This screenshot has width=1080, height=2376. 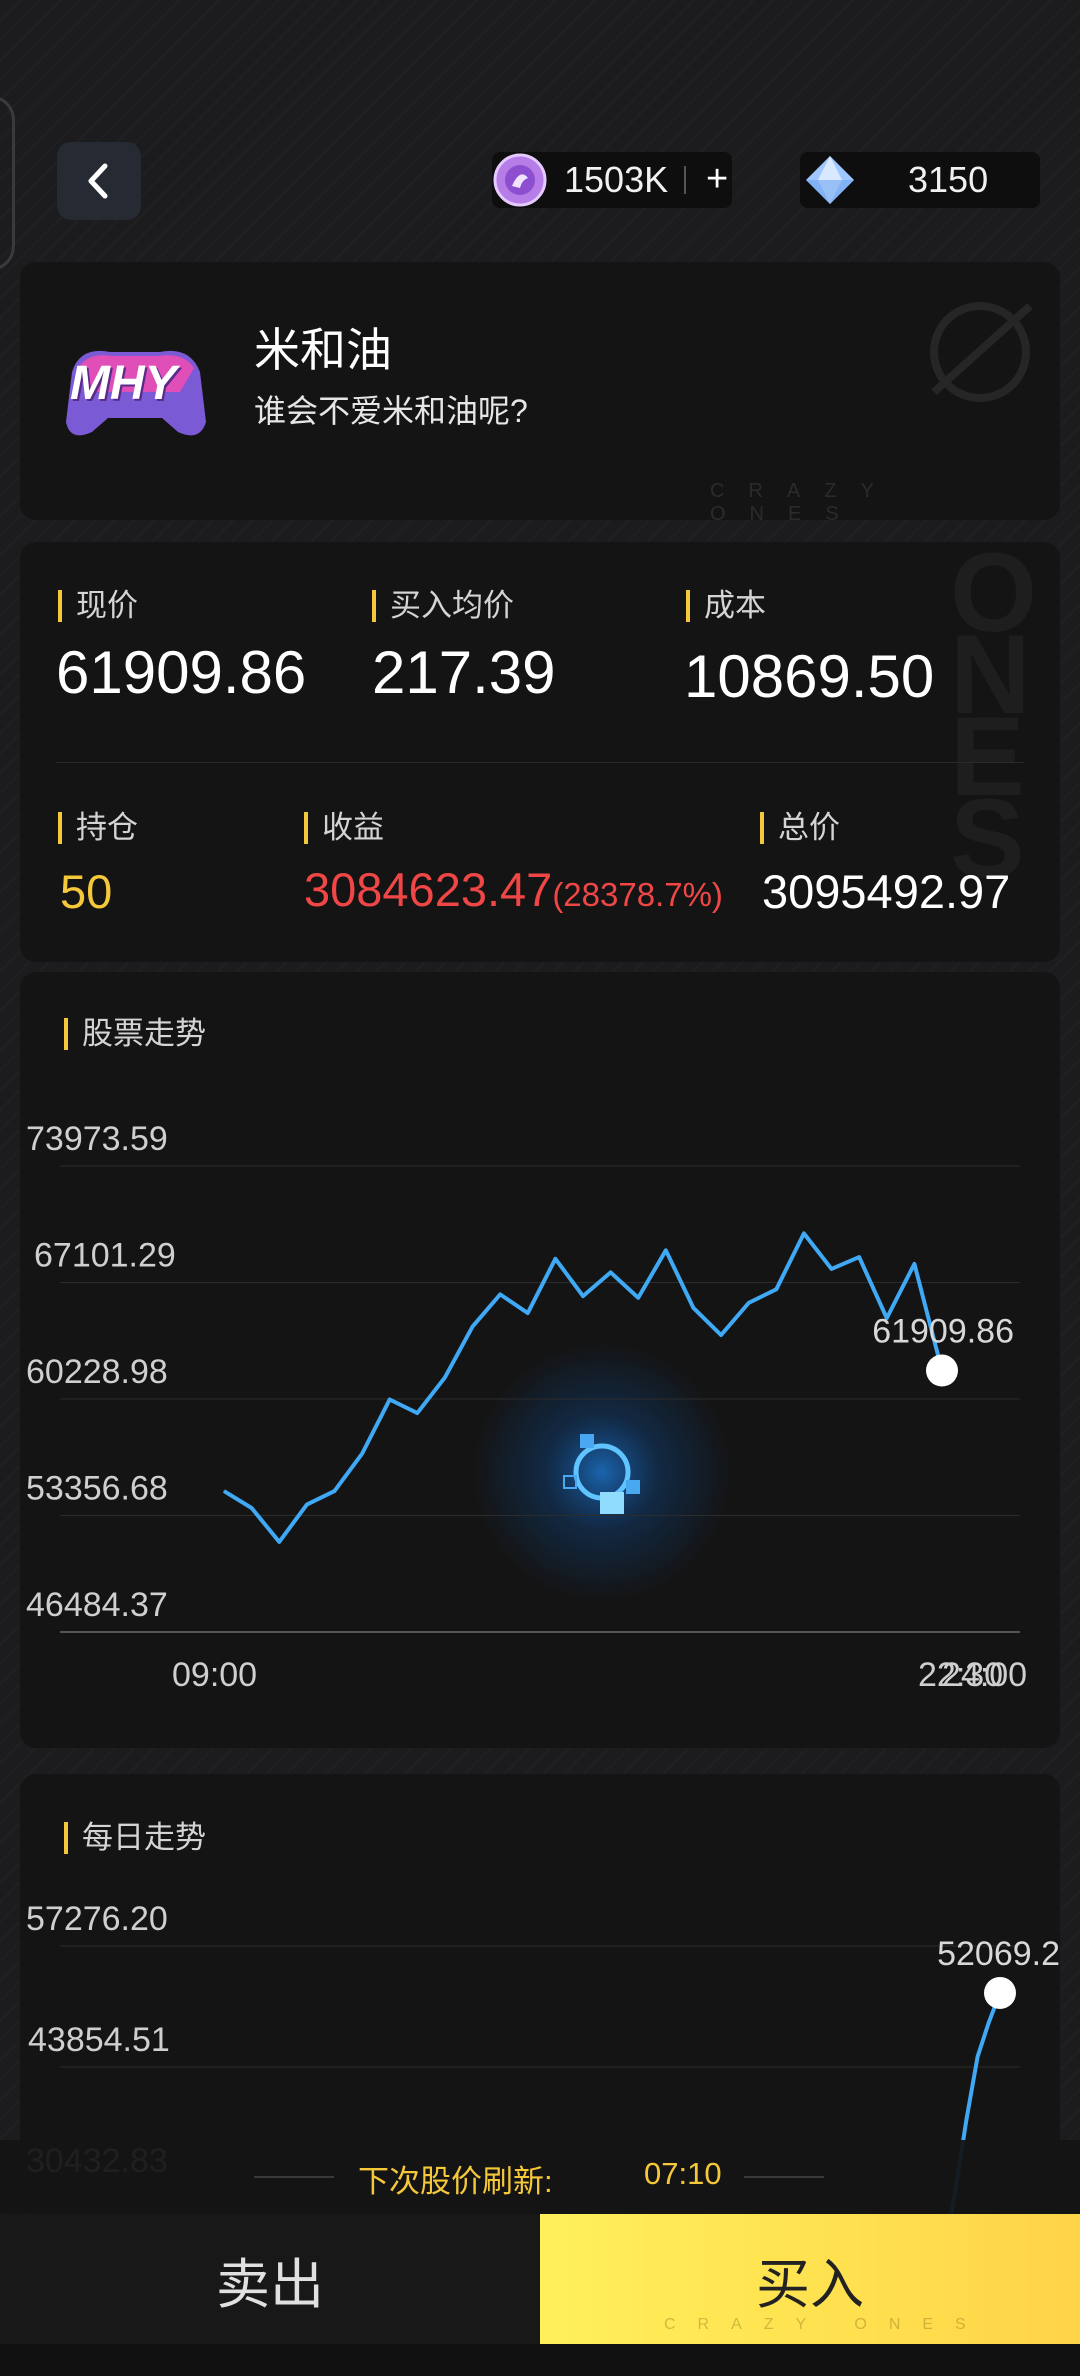 I want to click on stats-divider, so click(x=540, y=762).